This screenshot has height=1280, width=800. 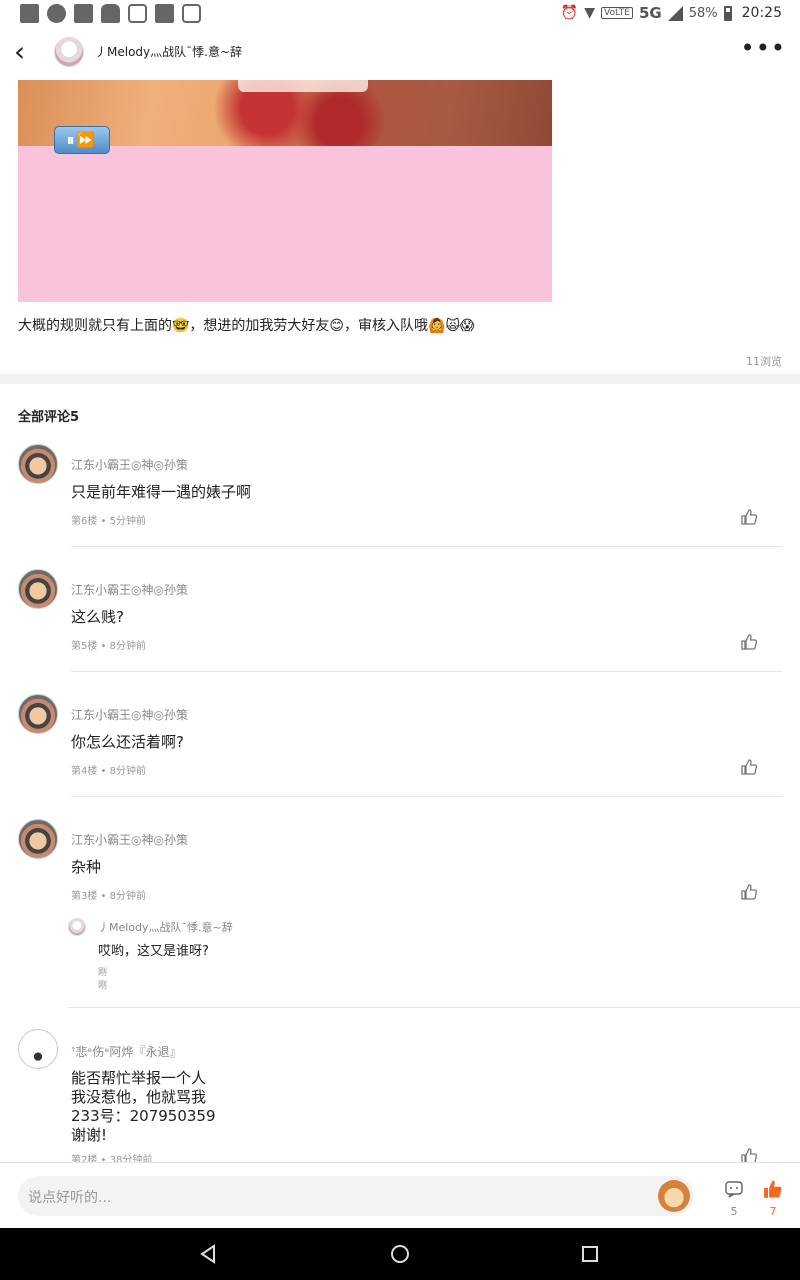 I want to click on system-navigation-bar, so click(x=400, y=1254).